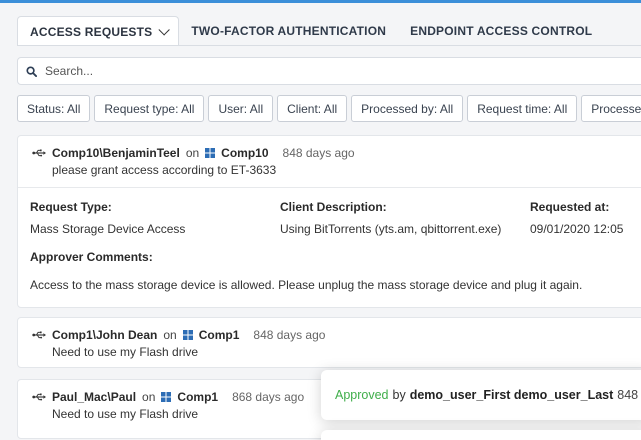 The width and height of the screenshot is (641, 440). I want to click on filter-request-time: Request time: All, so click(522, 108).